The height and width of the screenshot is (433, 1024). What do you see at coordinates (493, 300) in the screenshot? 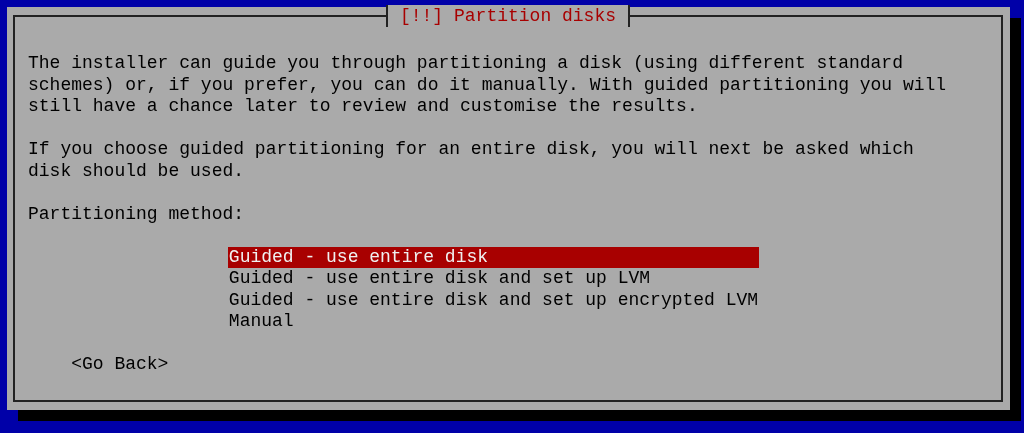
I see `menu-option: Guided - use entire disk and set up encrypted LVM` at bounding box center [493, 300].